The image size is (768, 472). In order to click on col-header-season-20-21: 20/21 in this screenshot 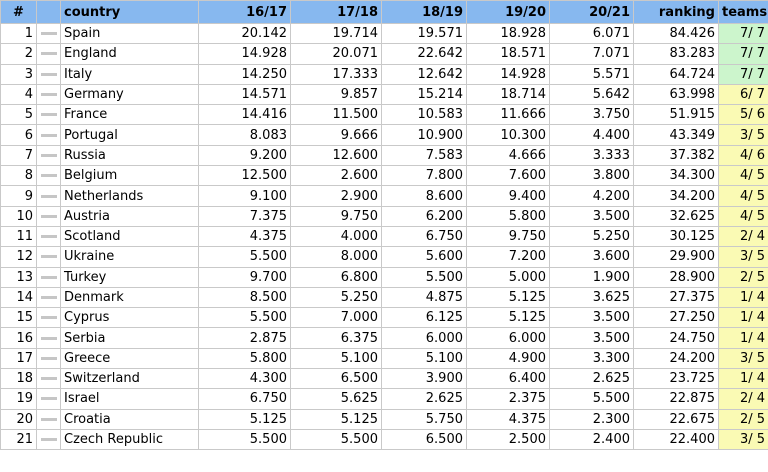, I will do `click(591, 12)`.